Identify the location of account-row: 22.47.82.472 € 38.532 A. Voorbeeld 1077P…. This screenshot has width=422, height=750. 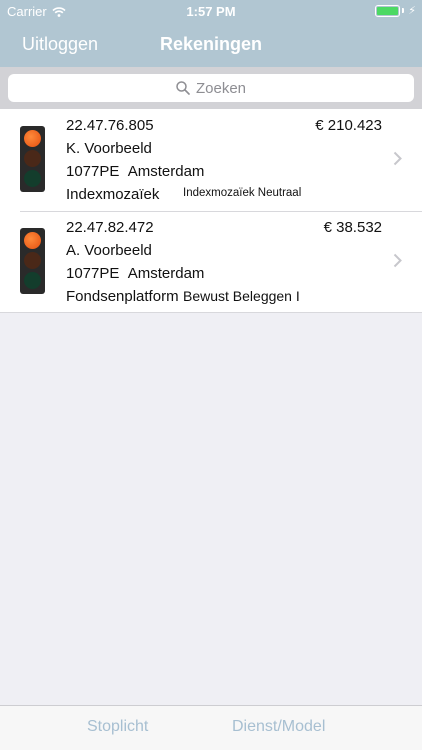
(211, 262).